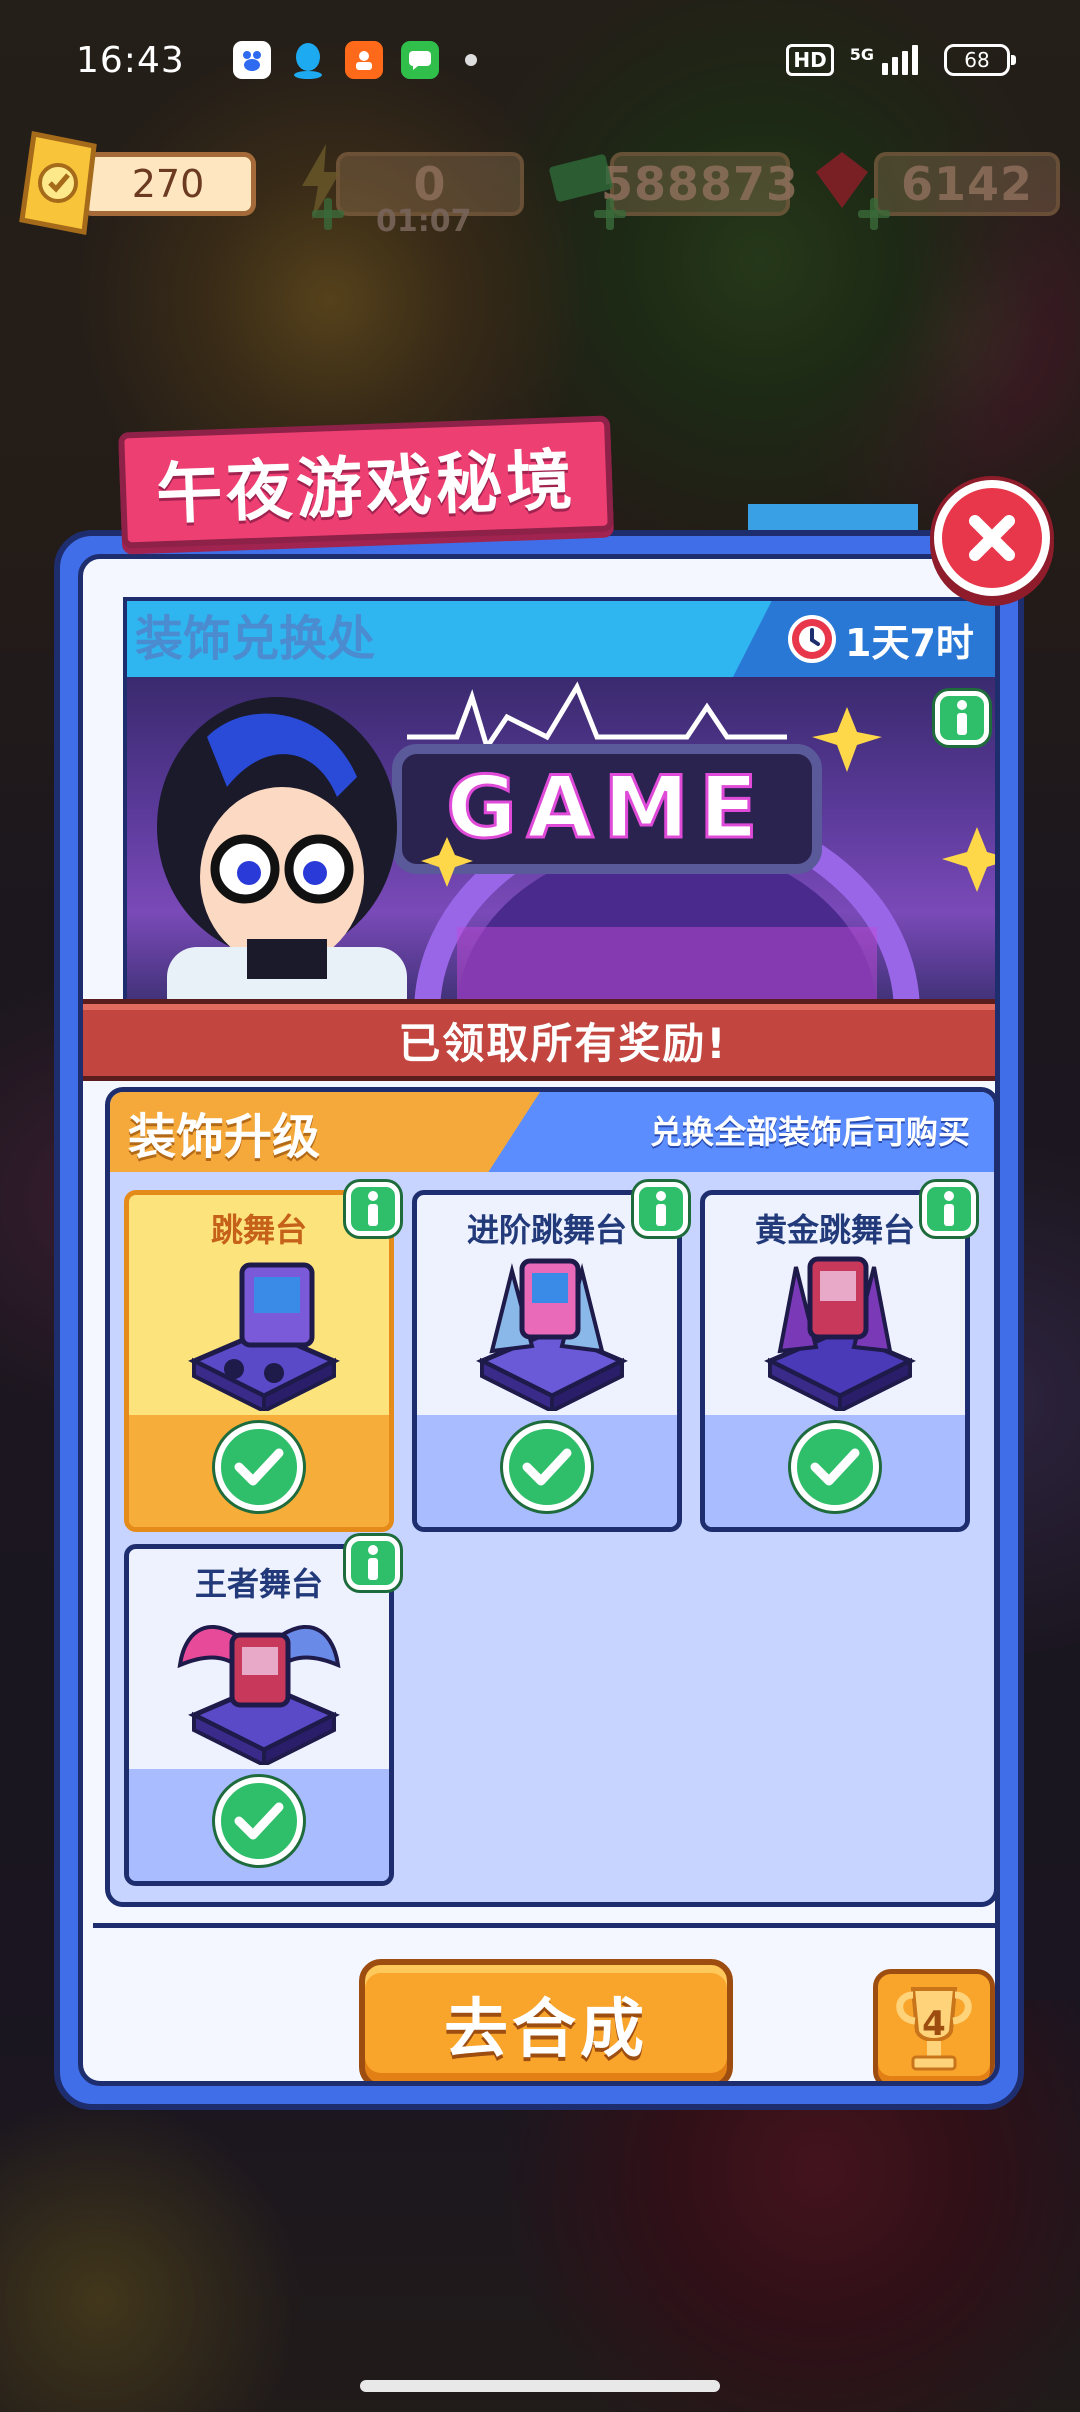 The width and height of the screenshot is (1080, 2412). What do you see at coordinates (224, 1137) in the screenshot?
I see `upgrade-title: 装饰升级` at bounding box center [224, 1137].